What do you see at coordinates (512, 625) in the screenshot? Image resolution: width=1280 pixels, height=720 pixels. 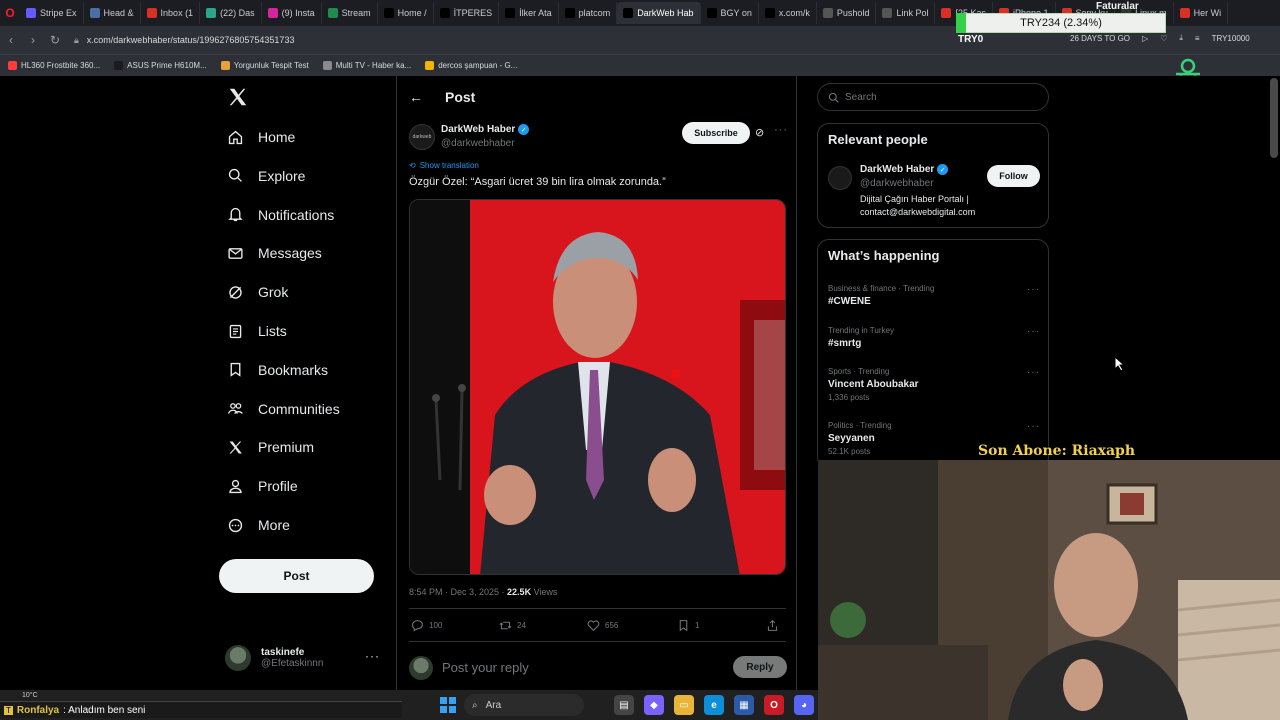 I see `repost-action: 24` at bounding box center [512, 625].